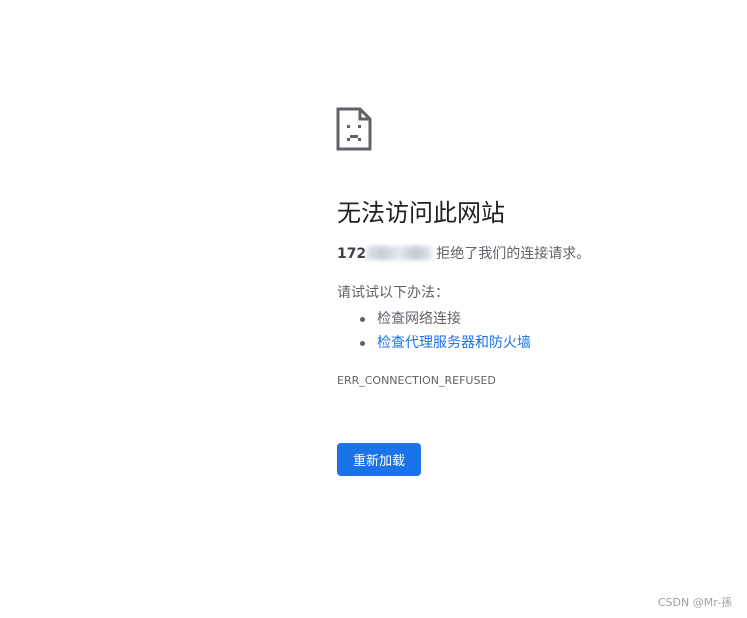  Describe the element at coordinates (354, 129) in the screenshot. I see `sad-document-icon` at that location.